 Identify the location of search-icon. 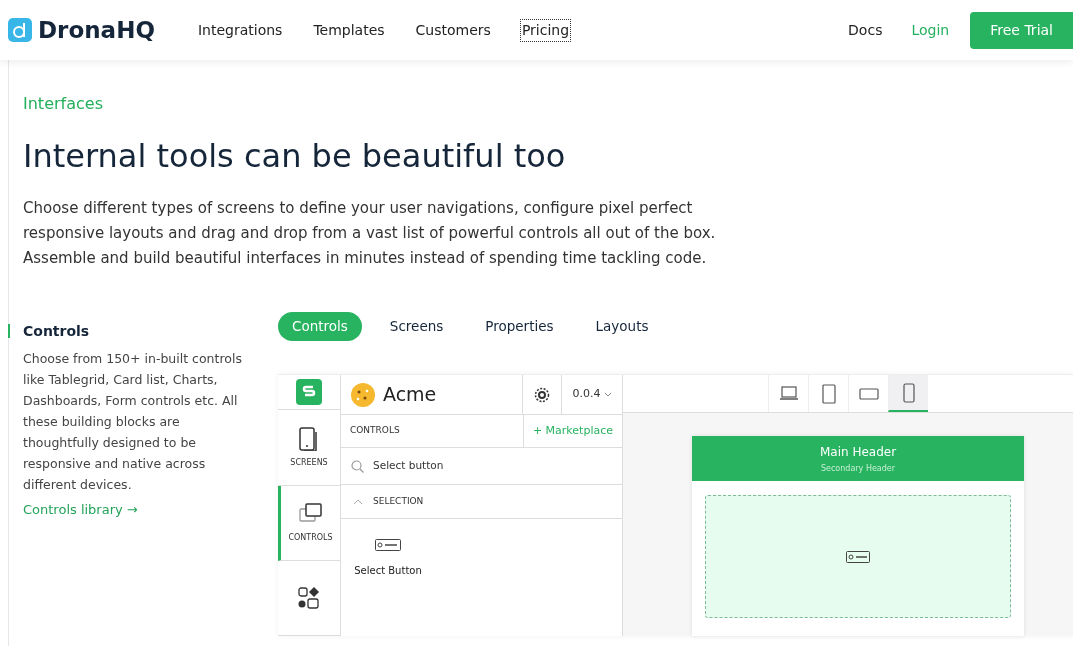
(357, 466).